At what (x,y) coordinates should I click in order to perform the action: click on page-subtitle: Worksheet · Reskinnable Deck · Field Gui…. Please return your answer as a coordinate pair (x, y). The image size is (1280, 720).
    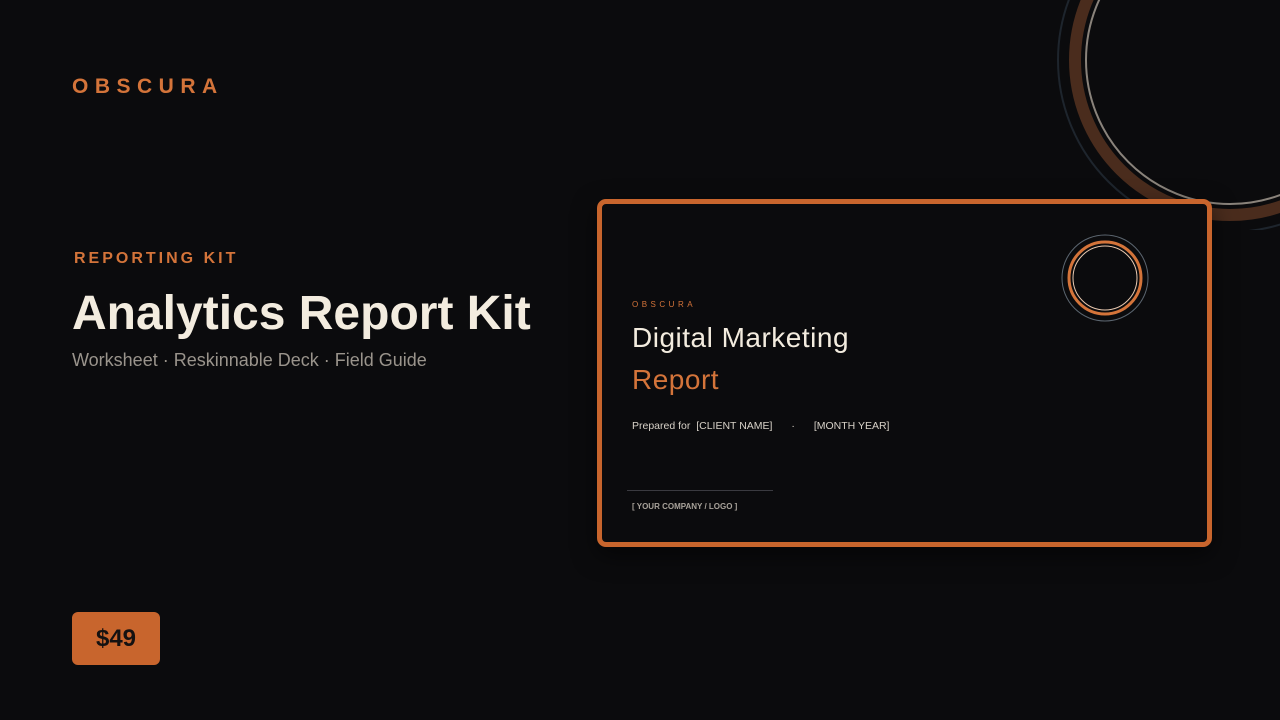
    Looking at the image, I should click on (249, 360).